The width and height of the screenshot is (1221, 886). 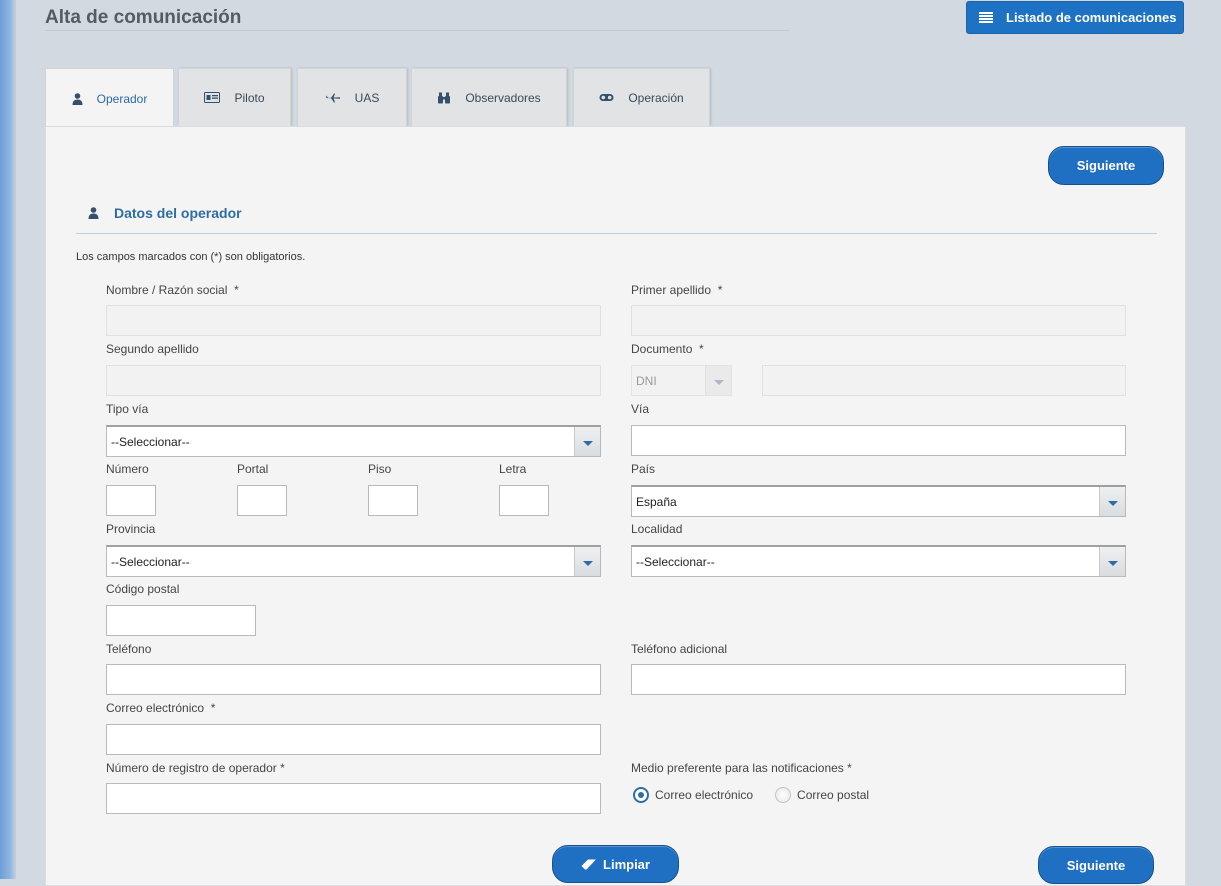 I want to click on binoculars-icon, so click(x=444, y=98).